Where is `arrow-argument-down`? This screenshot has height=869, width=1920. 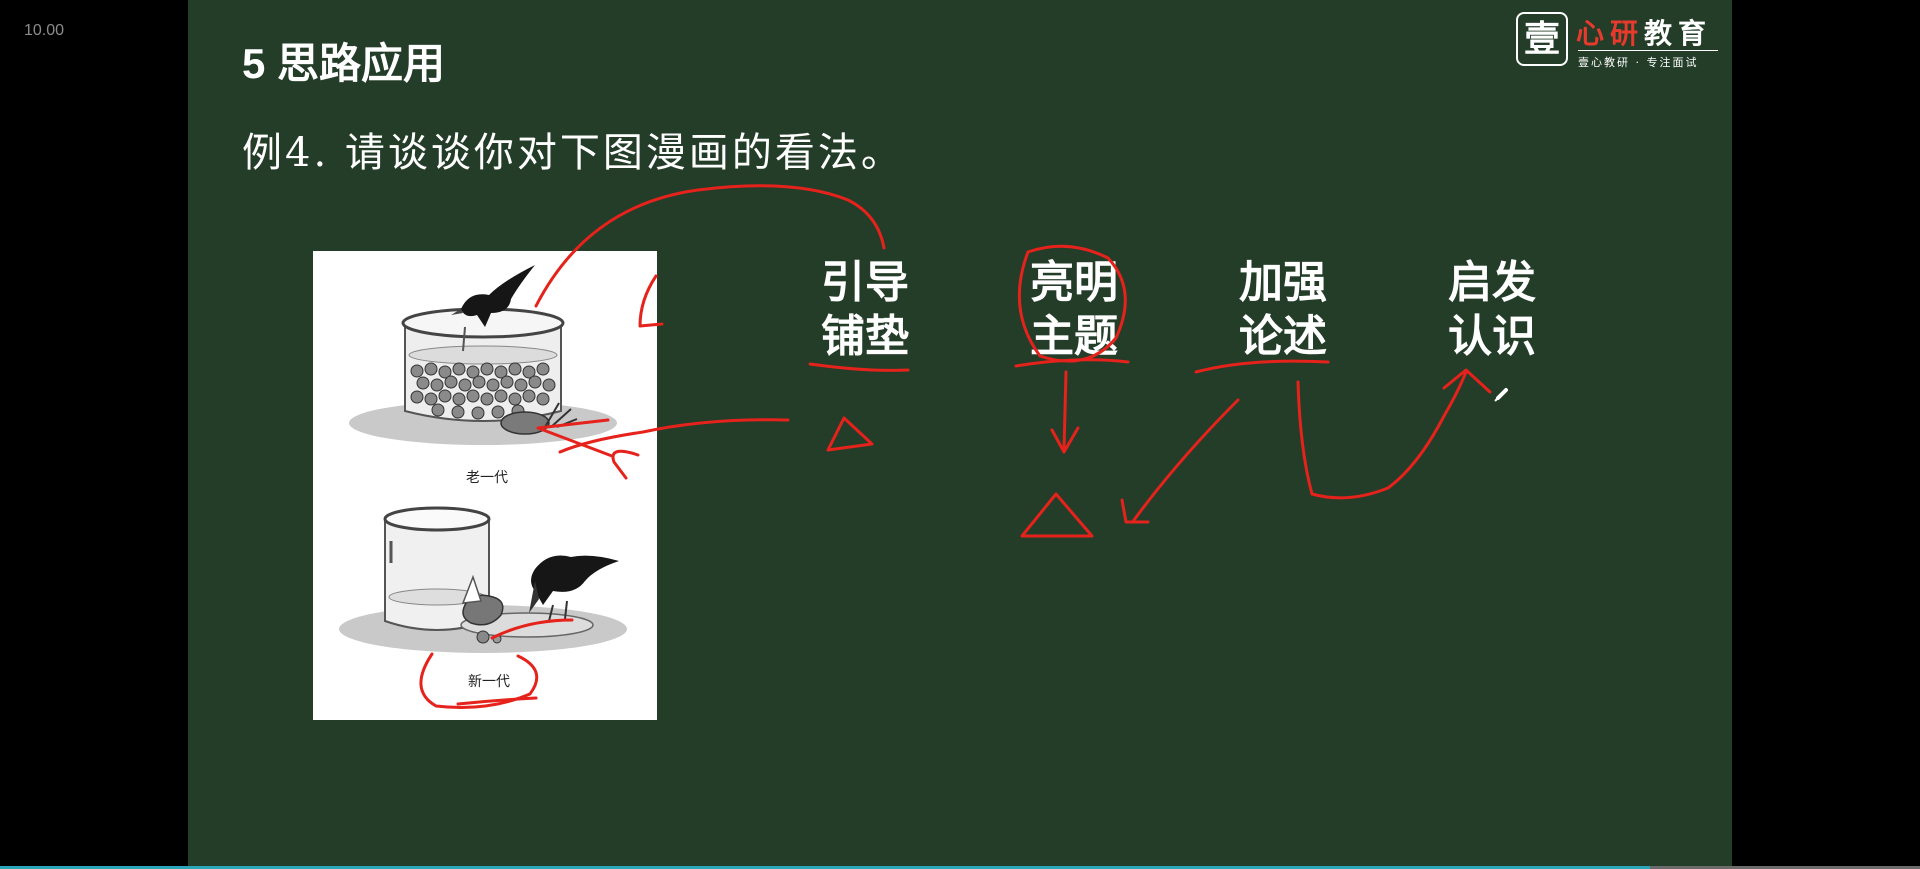
arrow-argument-down is located at coordinates (1305, 438).